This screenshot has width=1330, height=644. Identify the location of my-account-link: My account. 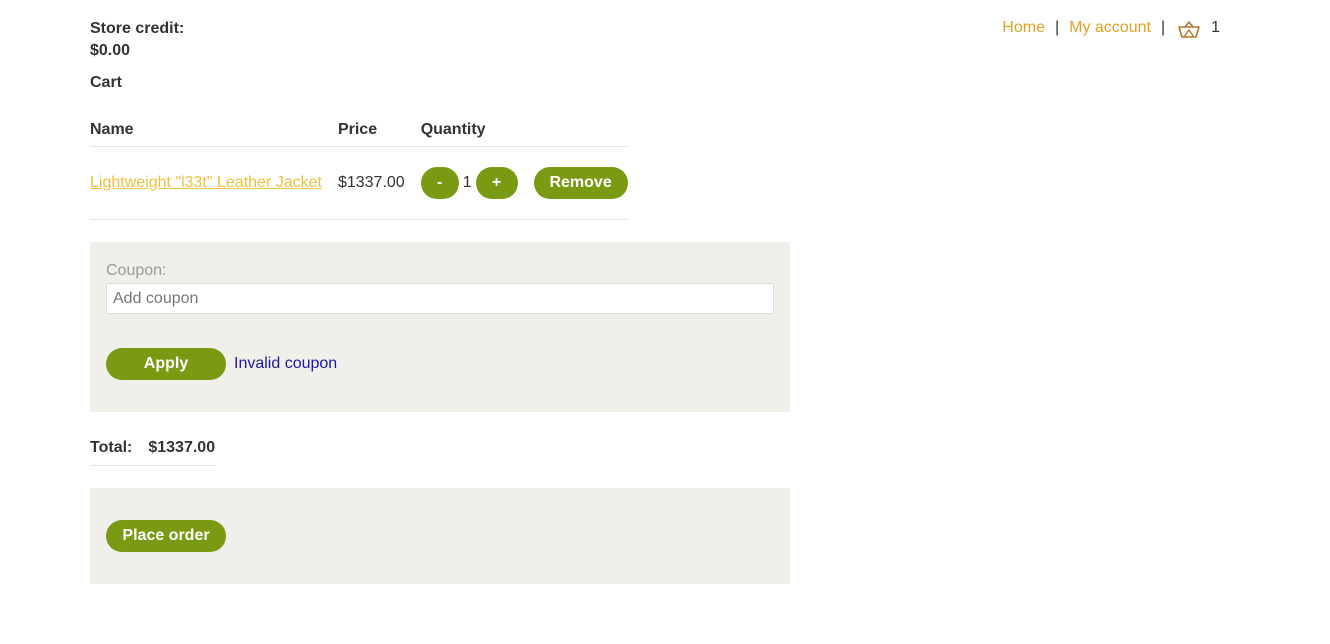
(1110, 28).